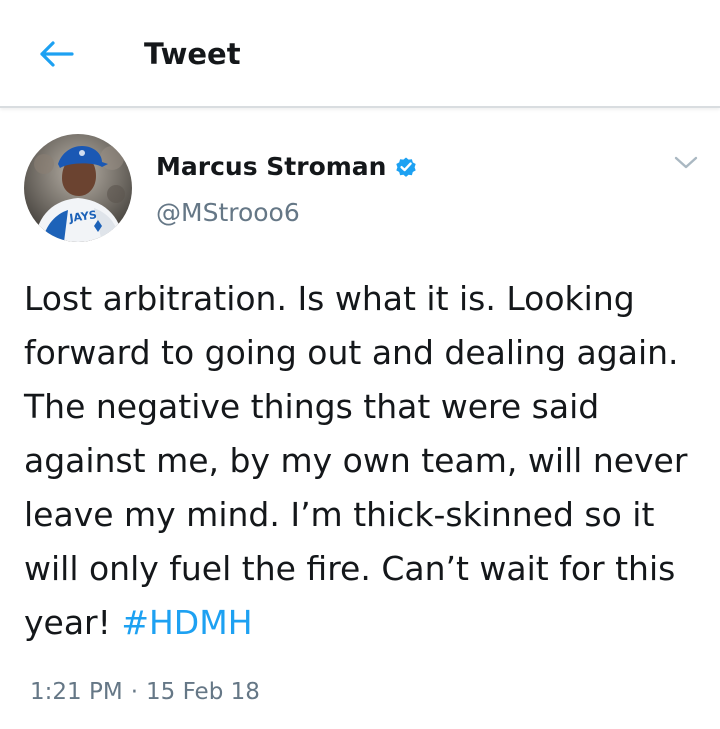  Describe the element at coordinates (78, 188) in the screenshot. I see `avatar: JAYS` at that location.